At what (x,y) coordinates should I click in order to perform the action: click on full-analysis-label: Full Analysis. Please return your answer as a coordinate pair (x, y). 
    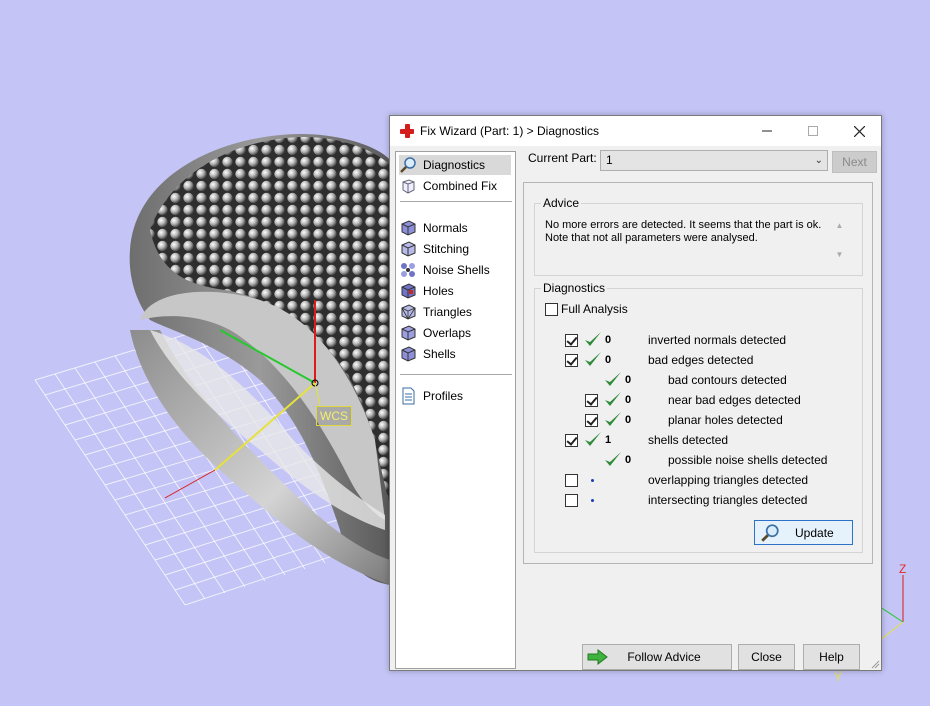
    Looking at the image, I should click on (594, 309).